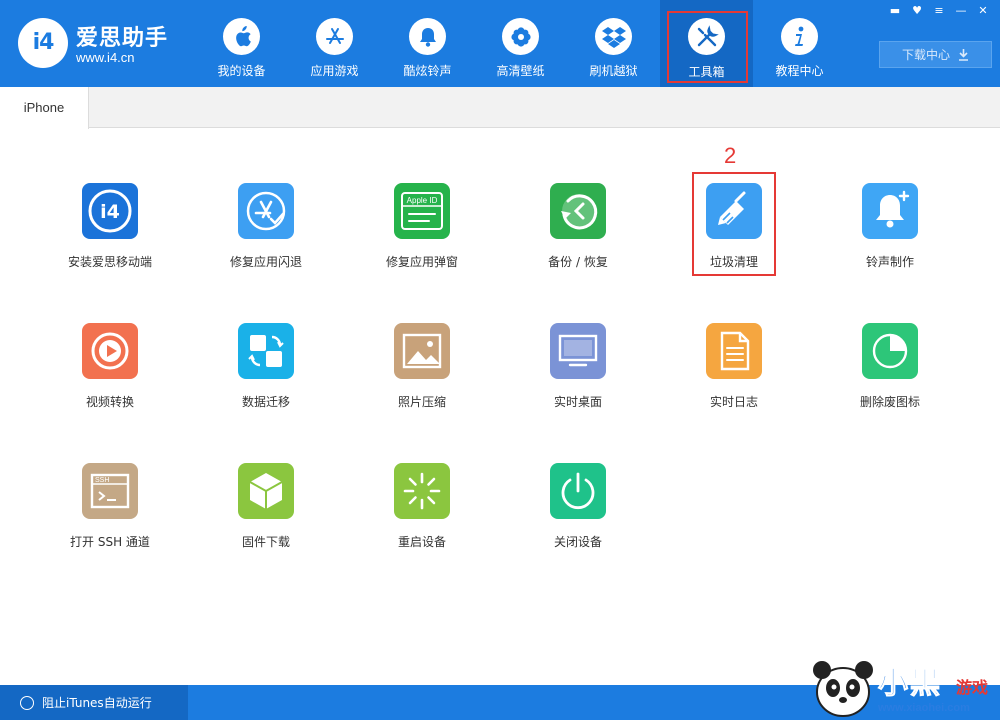  I want to click on watermark-text-2: 游戏, so click(972, 687).